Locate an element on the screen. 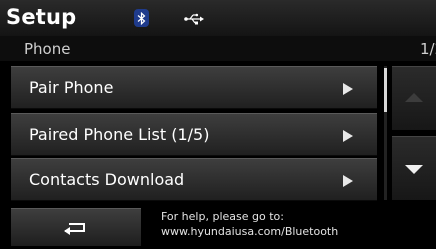 Image resolution: width=436 pixels, height=249 pixels. menu-item-paired-phone-list: Paired Phone List (1/5) is located at coordinates (194, 134).